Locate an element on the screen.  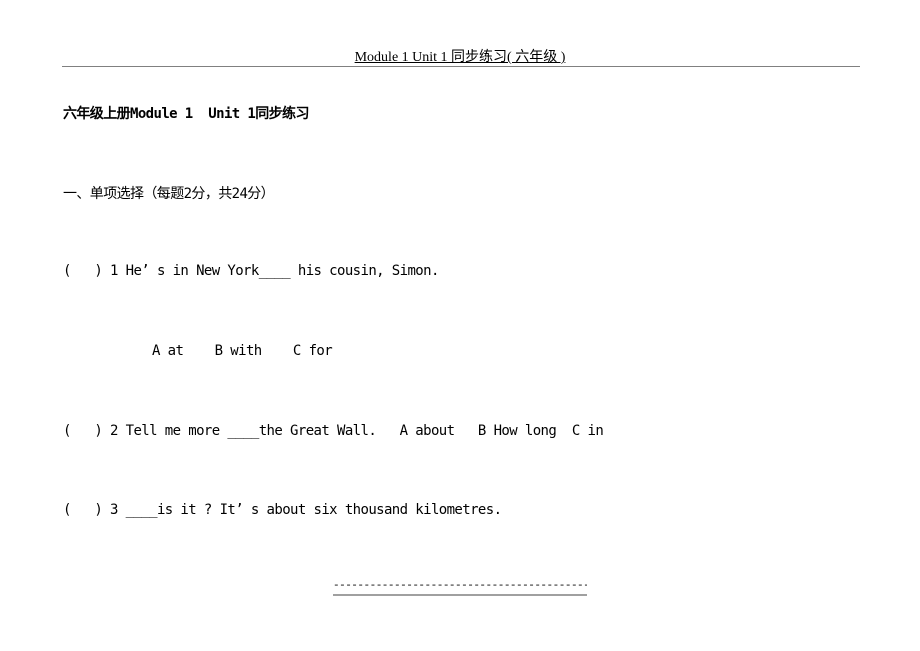
footer-divider is located at coordinates (460, 595).